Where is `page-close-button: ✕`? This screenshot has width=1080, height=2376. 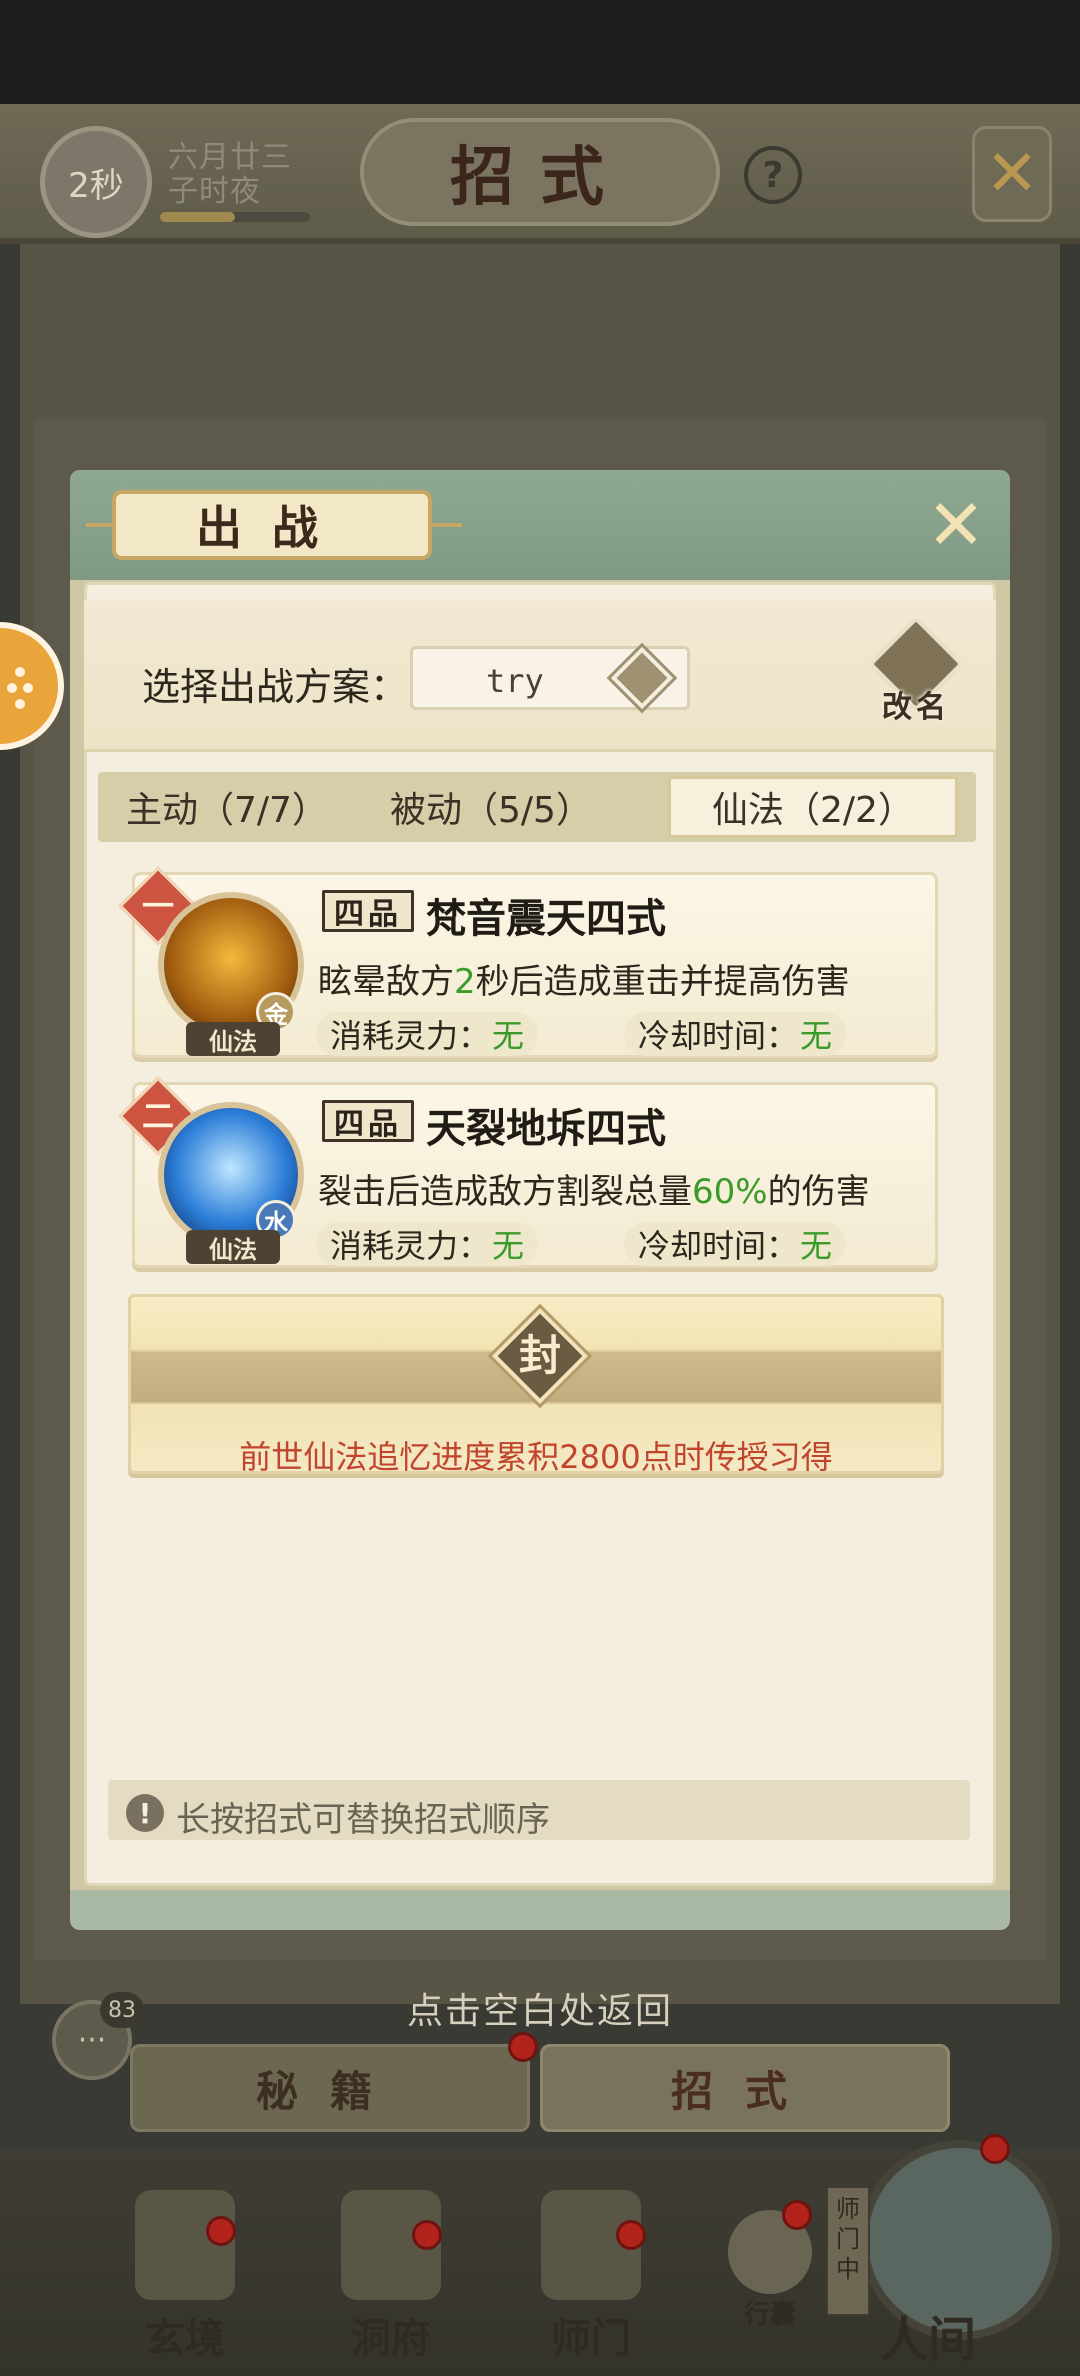 page-close-button: ✕ is located at coordinates (1012, 174).